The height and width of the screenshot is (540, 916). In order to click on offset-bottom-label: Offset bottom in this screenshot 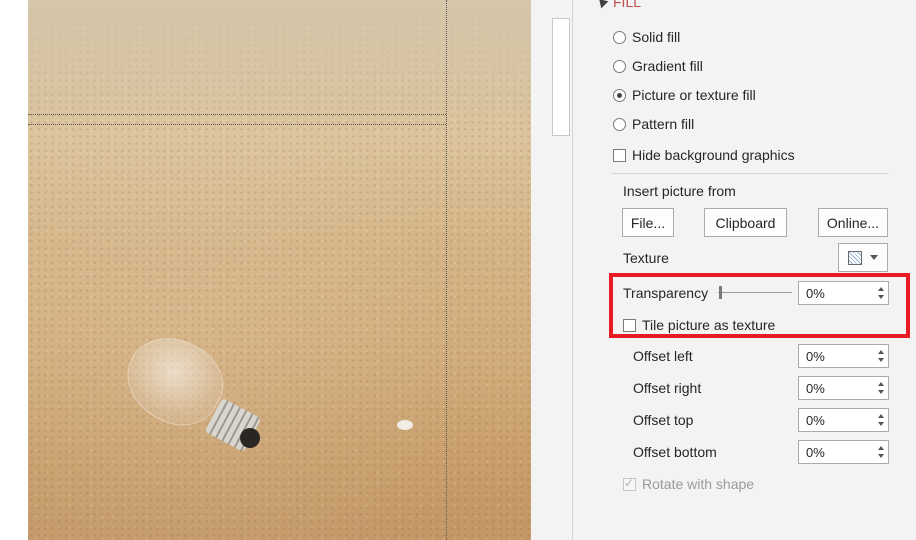, I will do `click(675, 452)`.